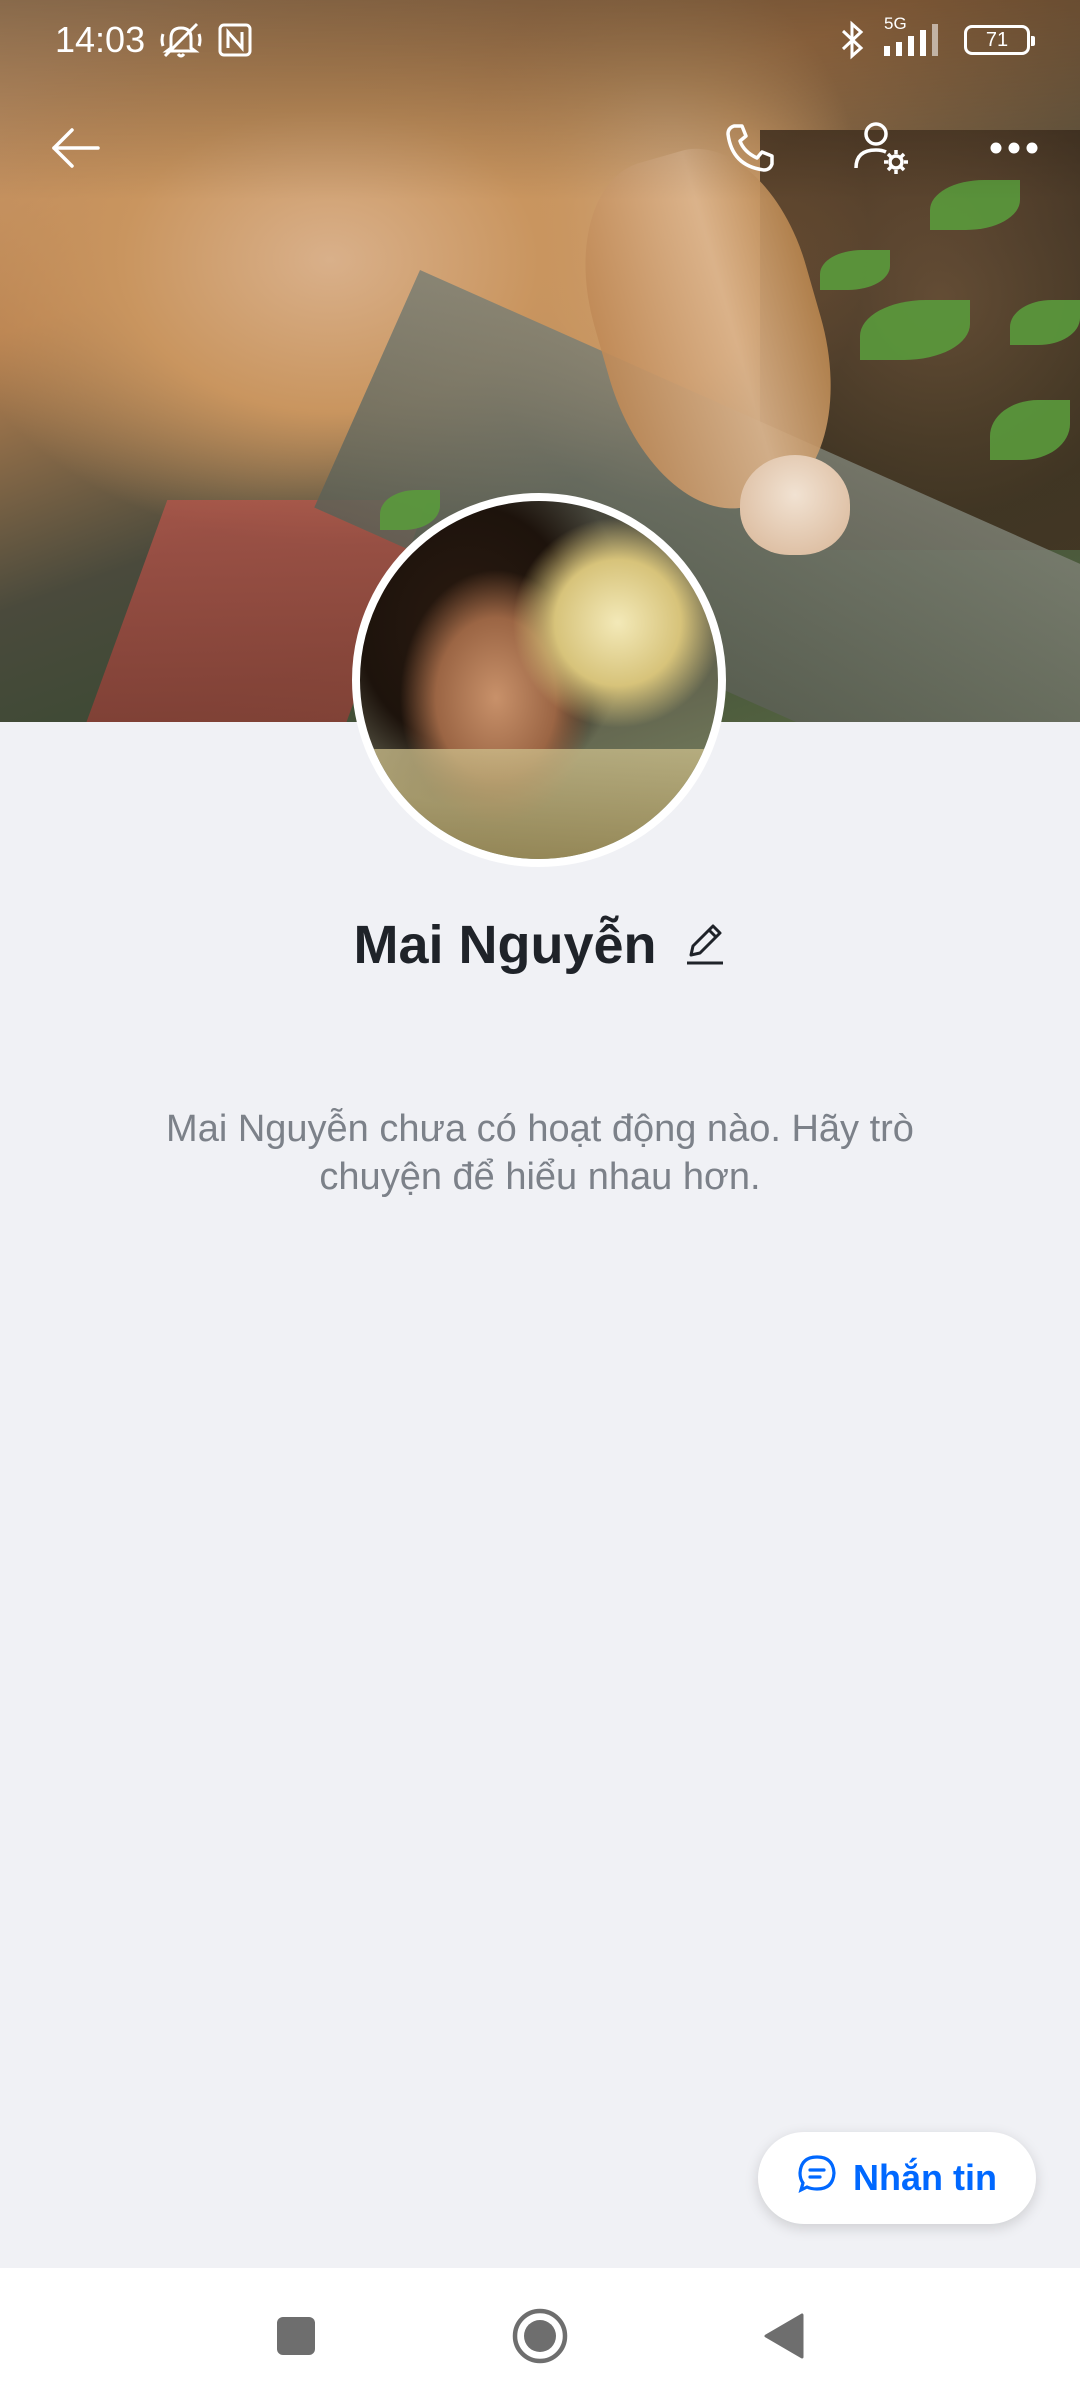 The height and width of the screenshot is (2400, 1080). Describe the element at coordinates (235, 40) in the screenshot. I see `nfc-icon` at that location.